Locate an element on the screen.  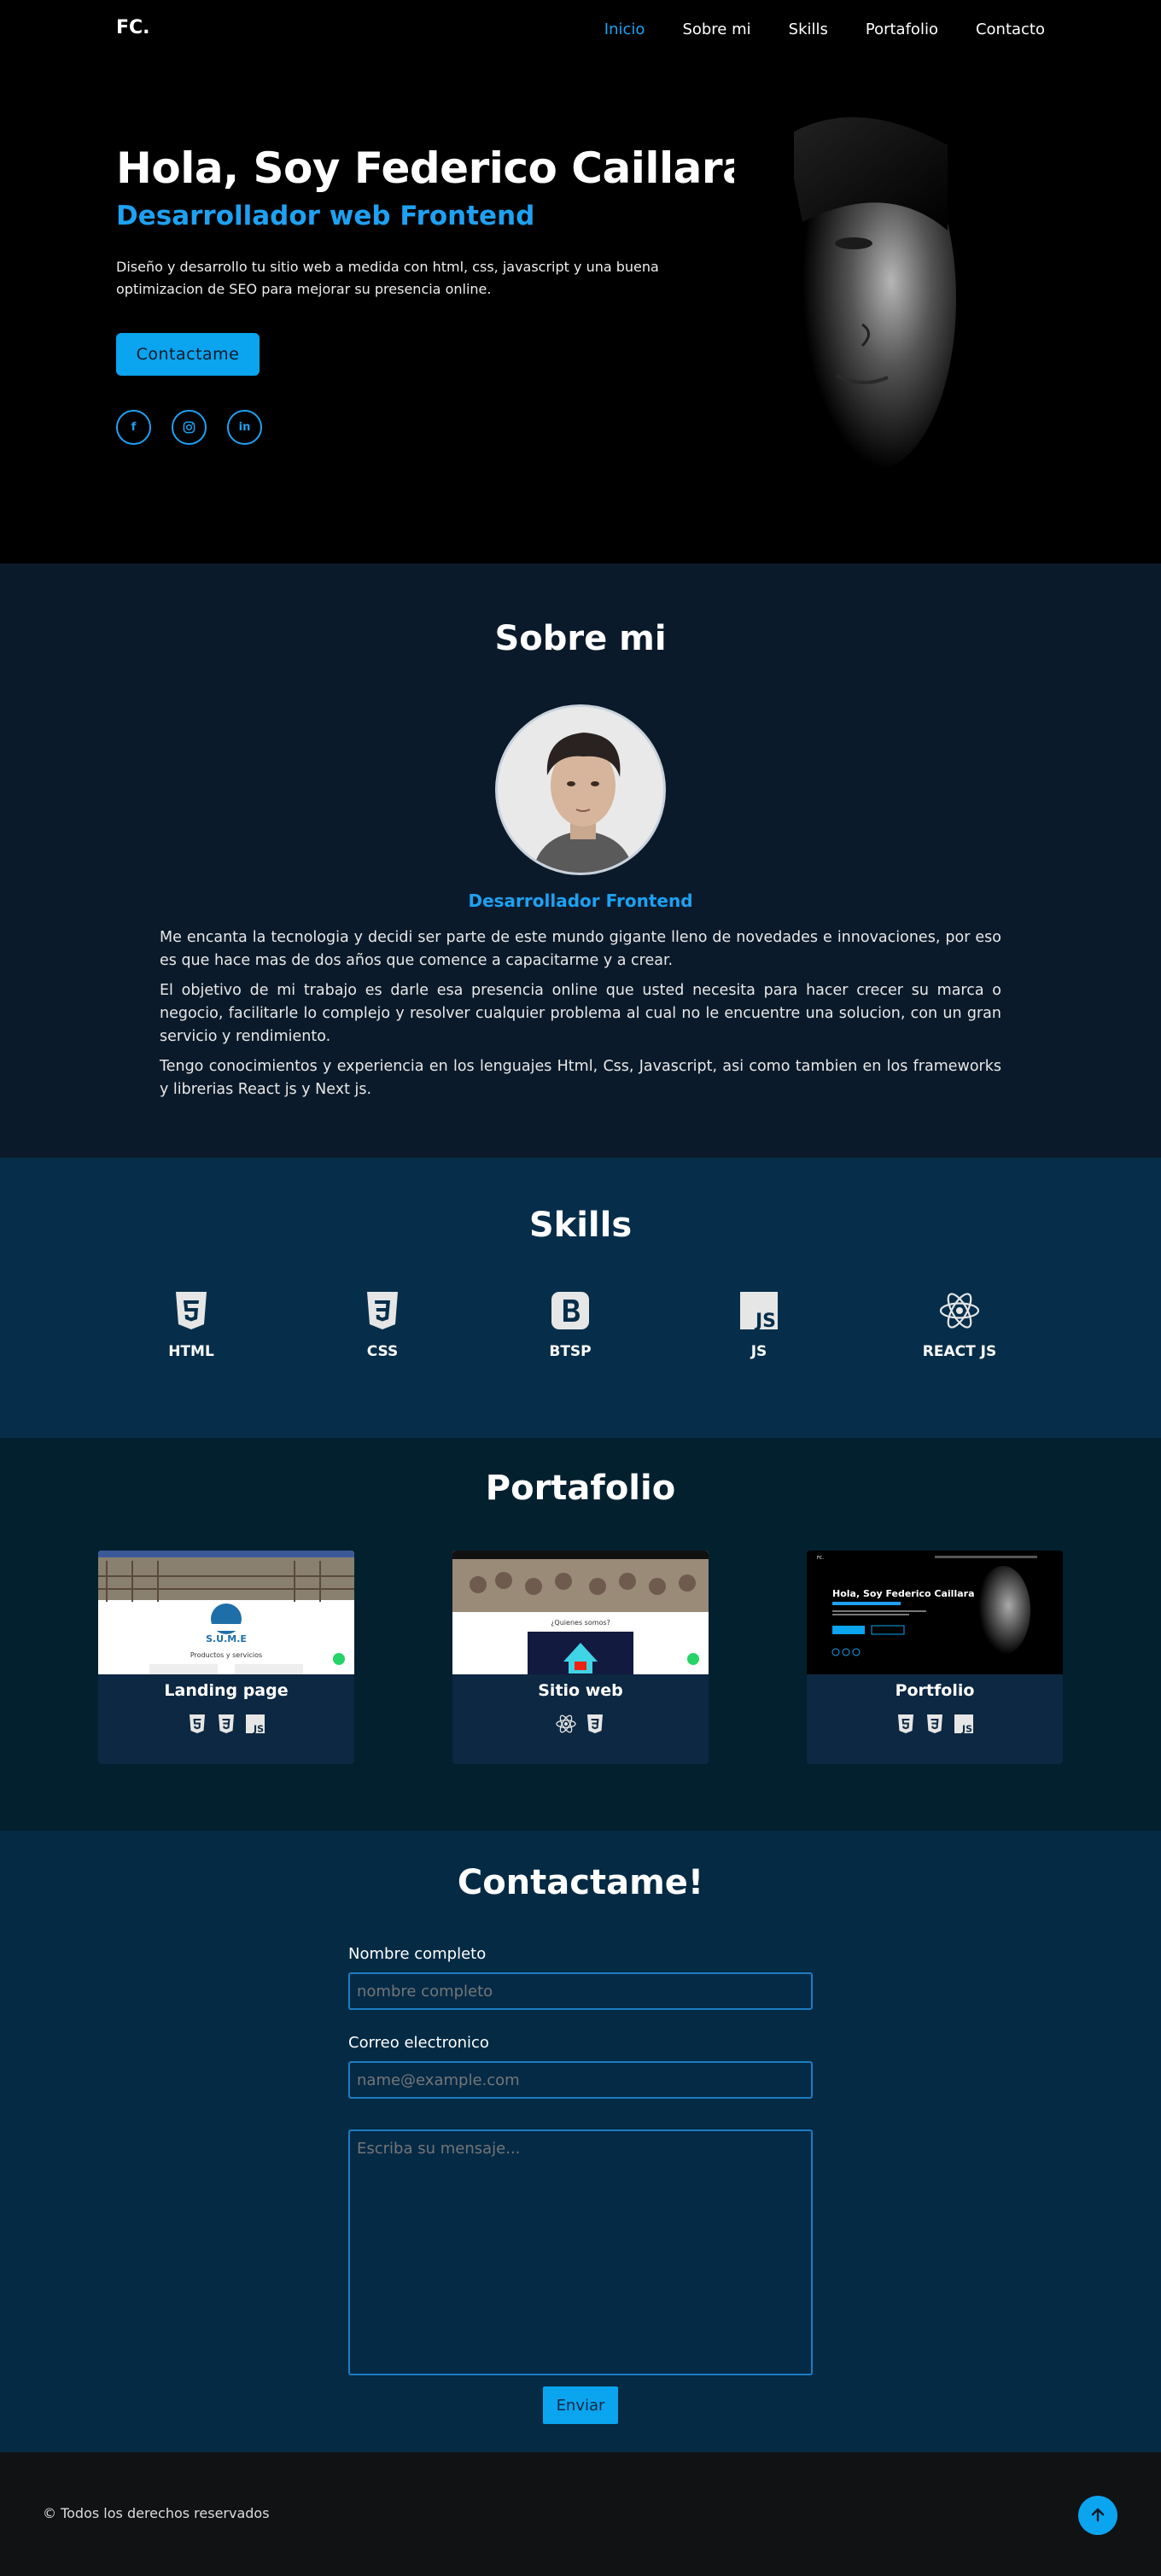
project-screenshot: ¿Quienes somos? is located at coordinates (580, 1612).